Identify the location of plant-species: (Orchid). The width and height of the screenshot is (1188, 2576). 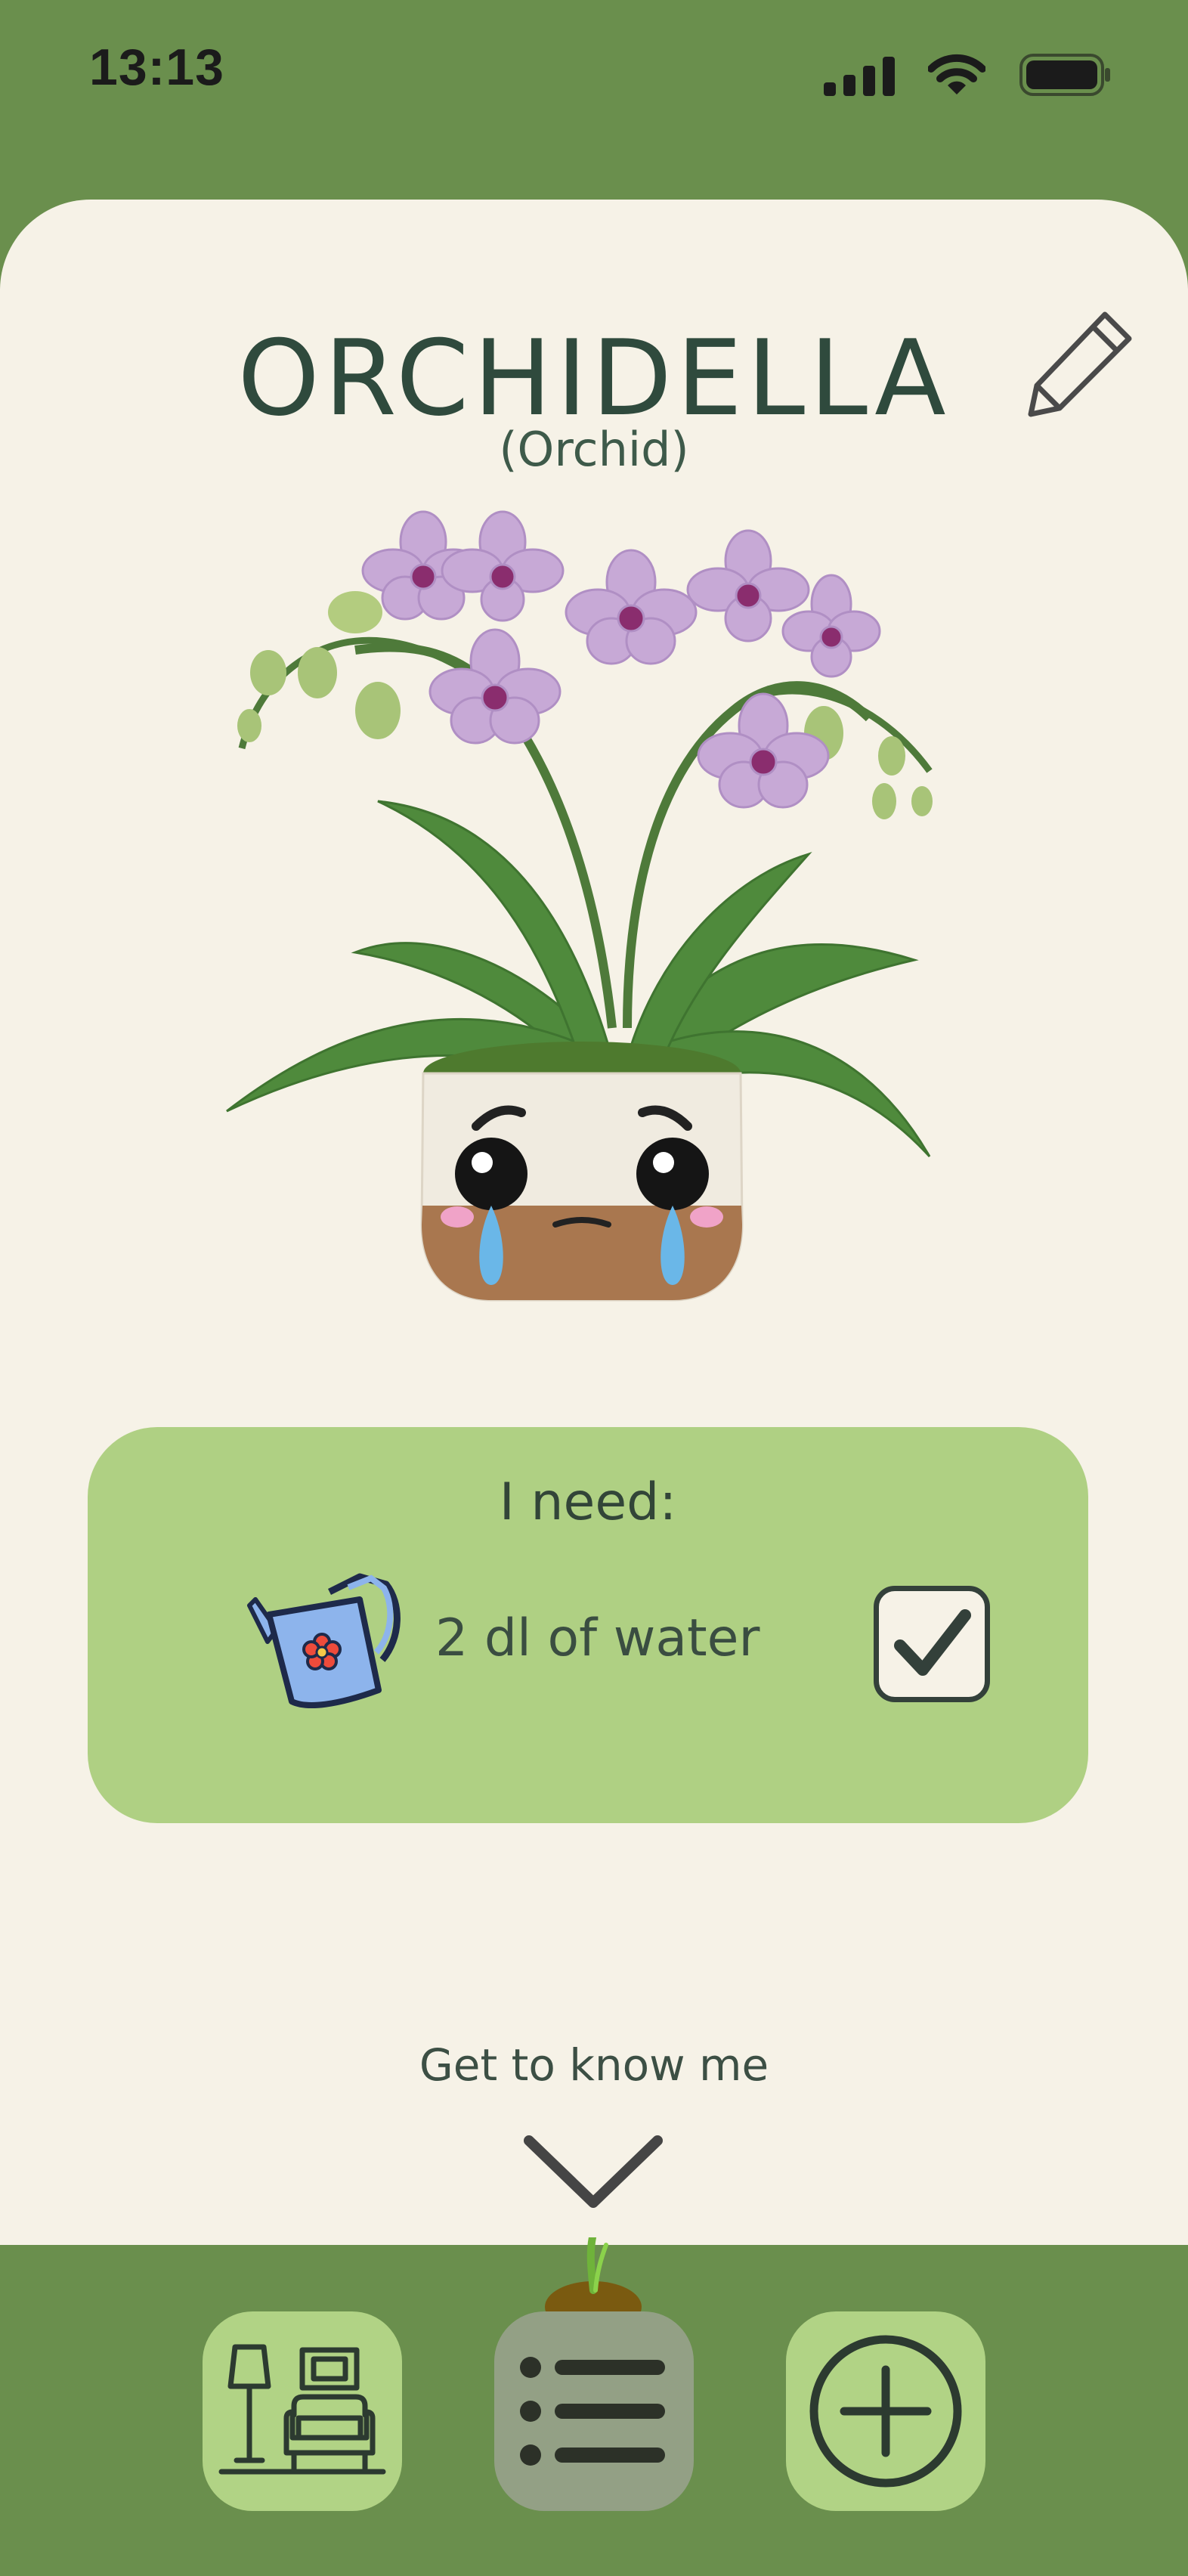
(594, 449).